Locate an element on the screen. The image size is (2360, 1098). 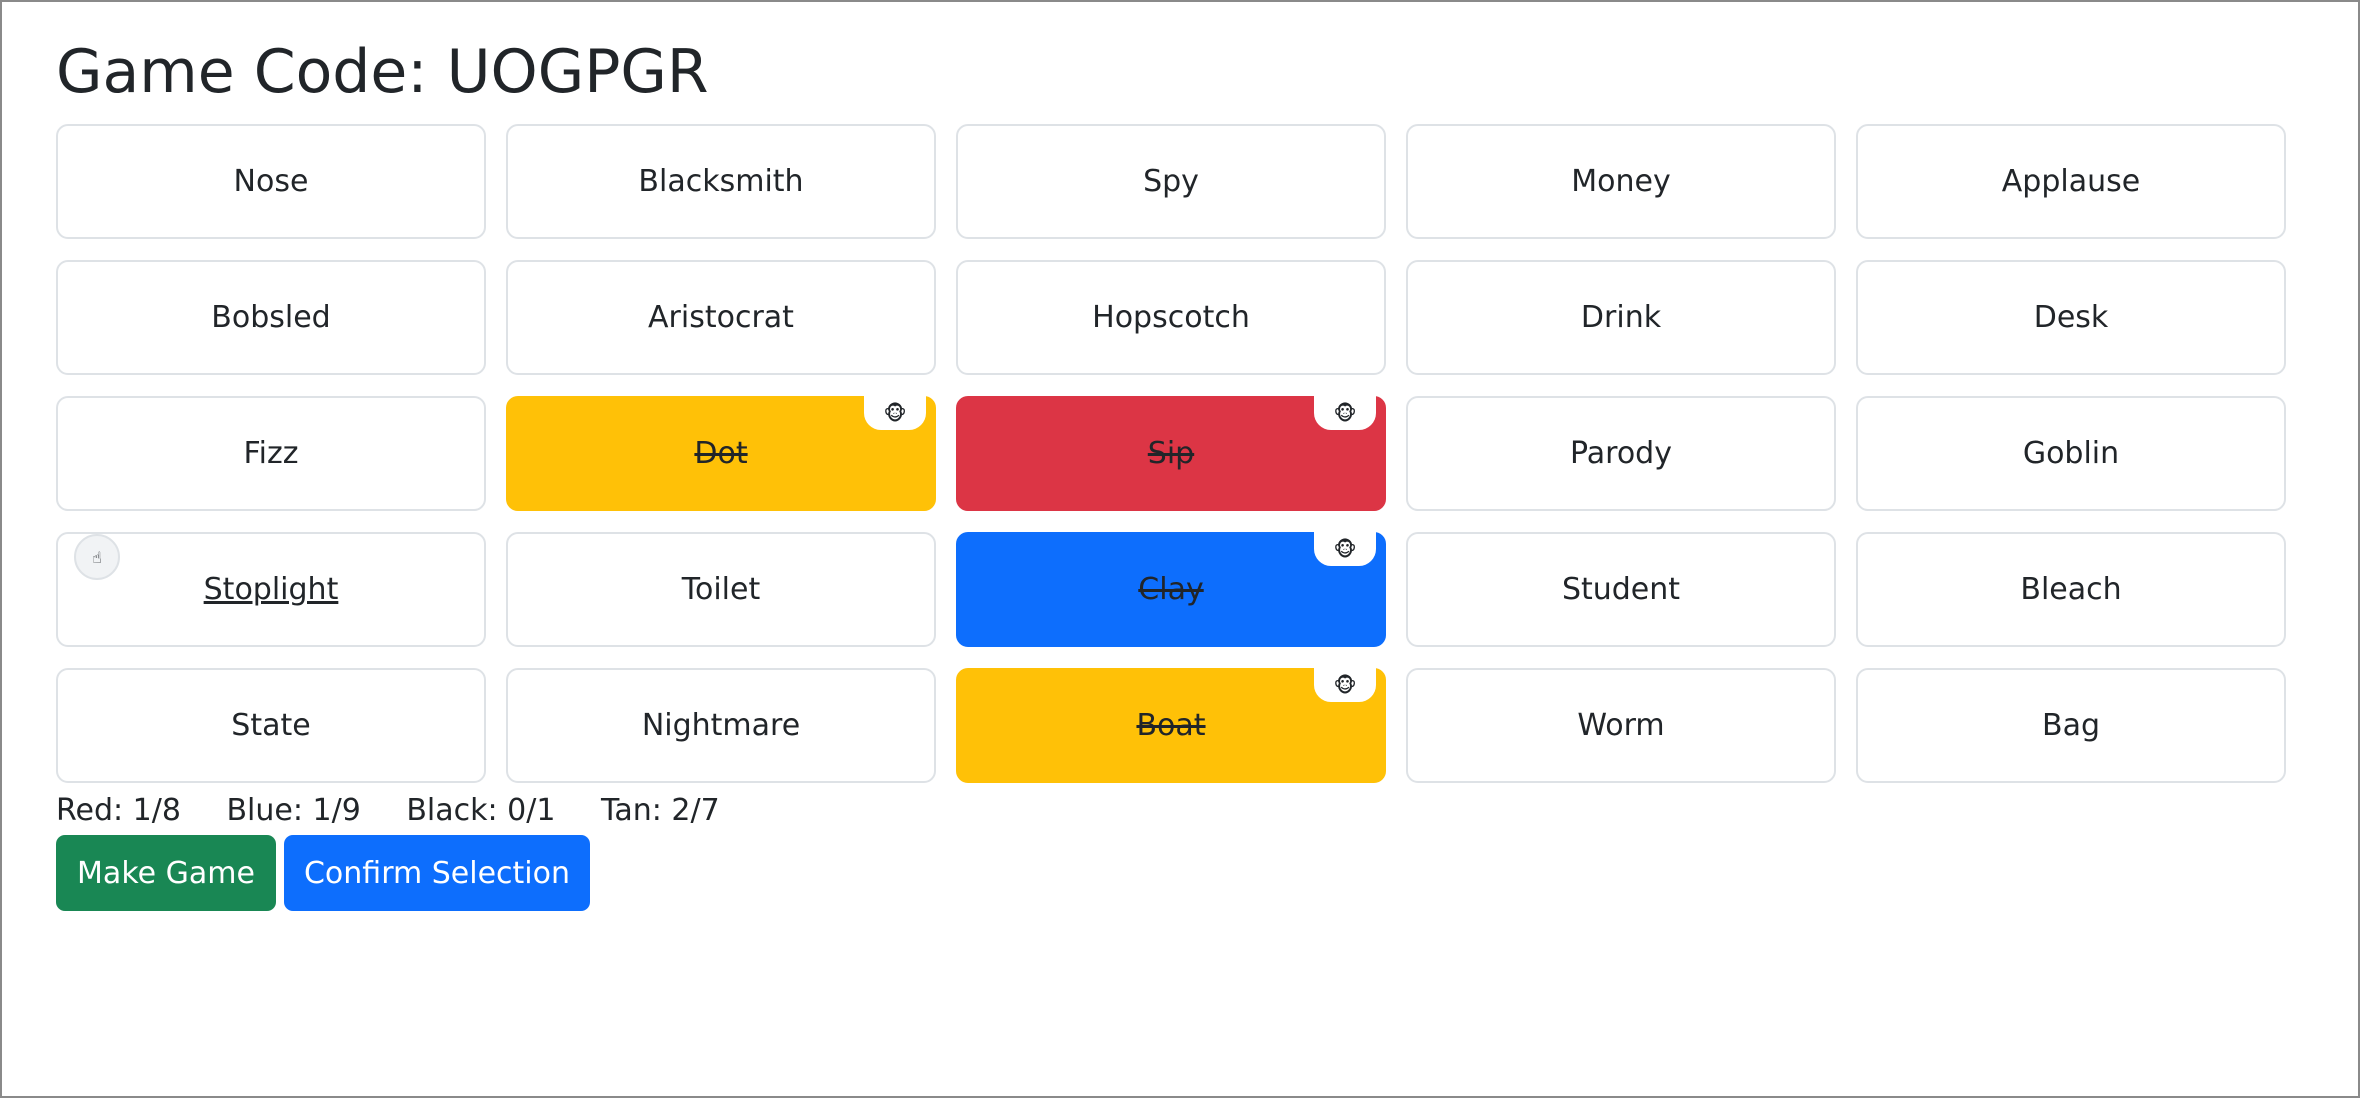
word-card: Toilet is located at coordinates (721, 589).